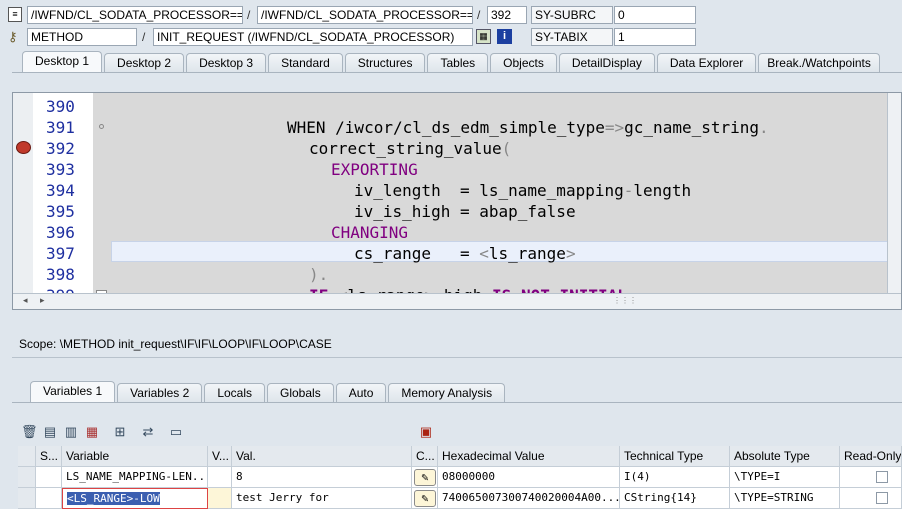  Describe the element at coordinates (407, 211) in the screenshot. I see `code-text: iv_is_high` at that location.